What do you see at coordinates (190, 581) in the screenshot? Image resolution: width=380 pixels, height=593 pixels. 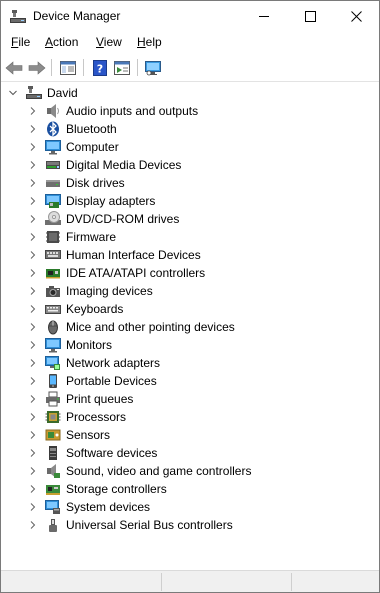 I see `status-bar` at bounding box center [190, 581].